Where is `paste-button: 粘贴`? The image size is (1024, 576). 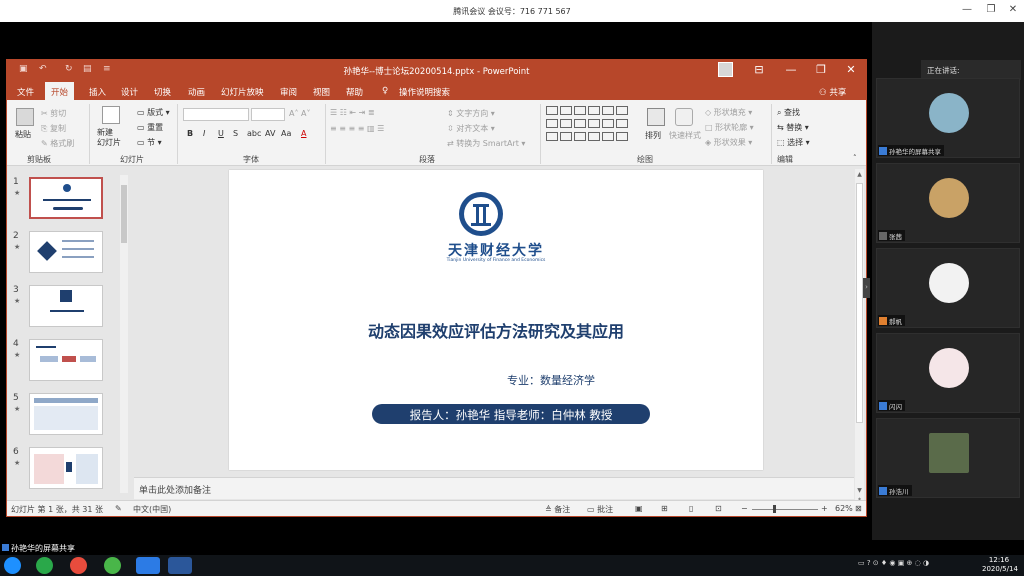 paste-button: 粘贴 is located at coordinates (23, 134).